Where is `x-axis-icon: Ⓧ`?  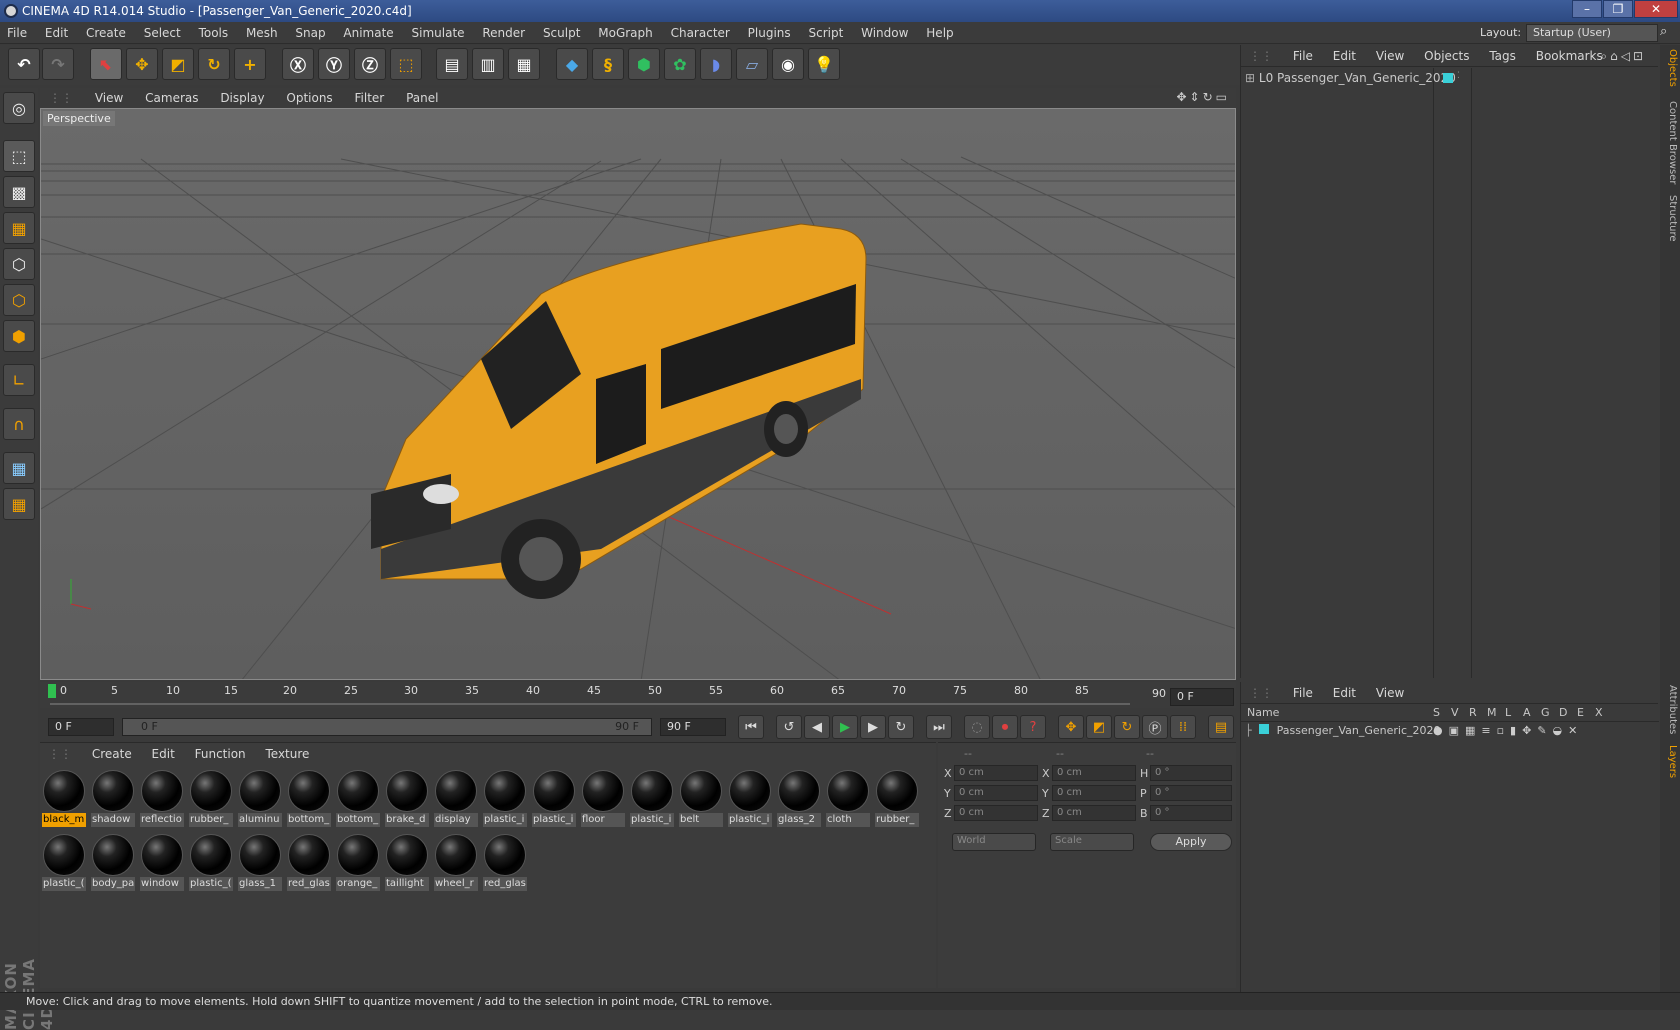 x-axis-icon: Ⓧ is located at coordinates (298, 64).